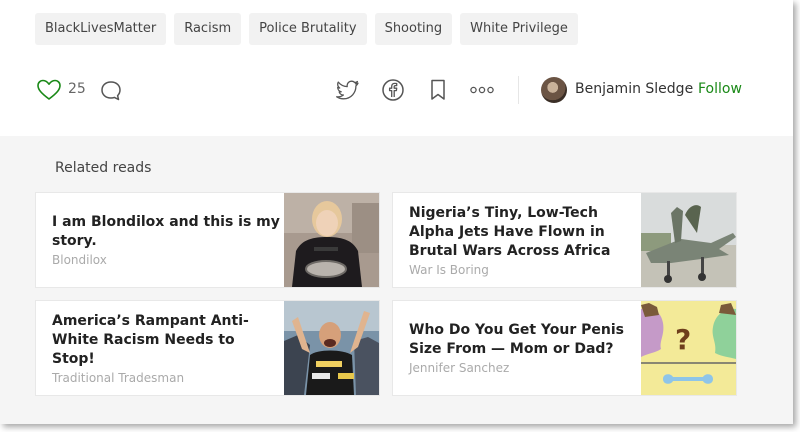 The height and width of the screenshot is (432, 800). What do you see at coordinates (519, 29) in the screenshot?
I see `tag-white-privilege: White Privilege` at bounding box center [519, 29].